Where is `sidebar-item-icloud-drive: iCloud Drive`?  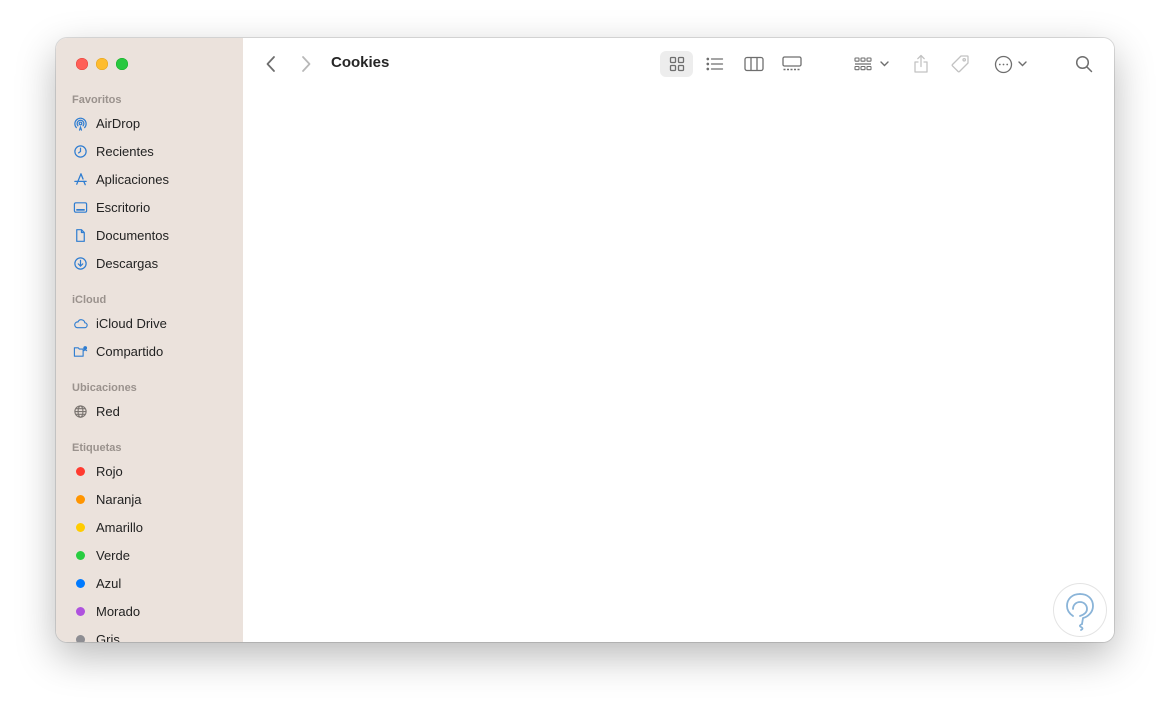
sidebar-item-icloud-drive: iCloud Drive is located at coordinates (119, 323).